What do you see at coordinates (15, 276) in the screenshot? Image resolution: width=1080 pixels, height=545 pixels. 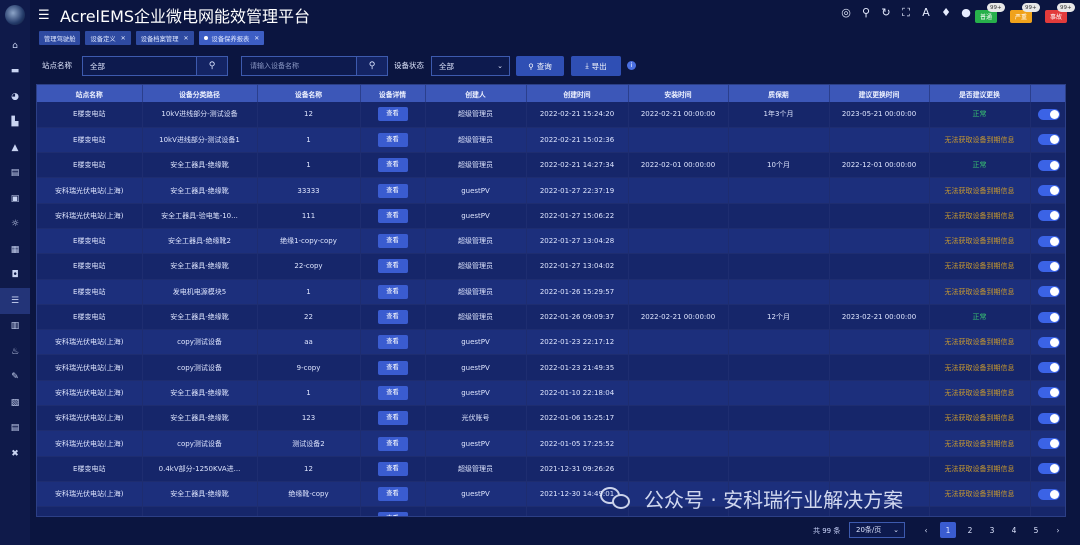 I see `camera-icon: ◘` at bounding box center [15, 276].